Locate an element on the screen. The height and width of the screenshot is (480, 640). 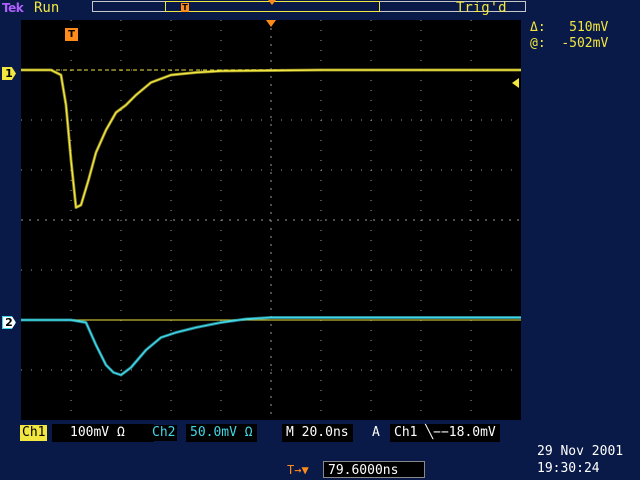
ch2-ground-marker: 2 is located at coordinates (9, 322).